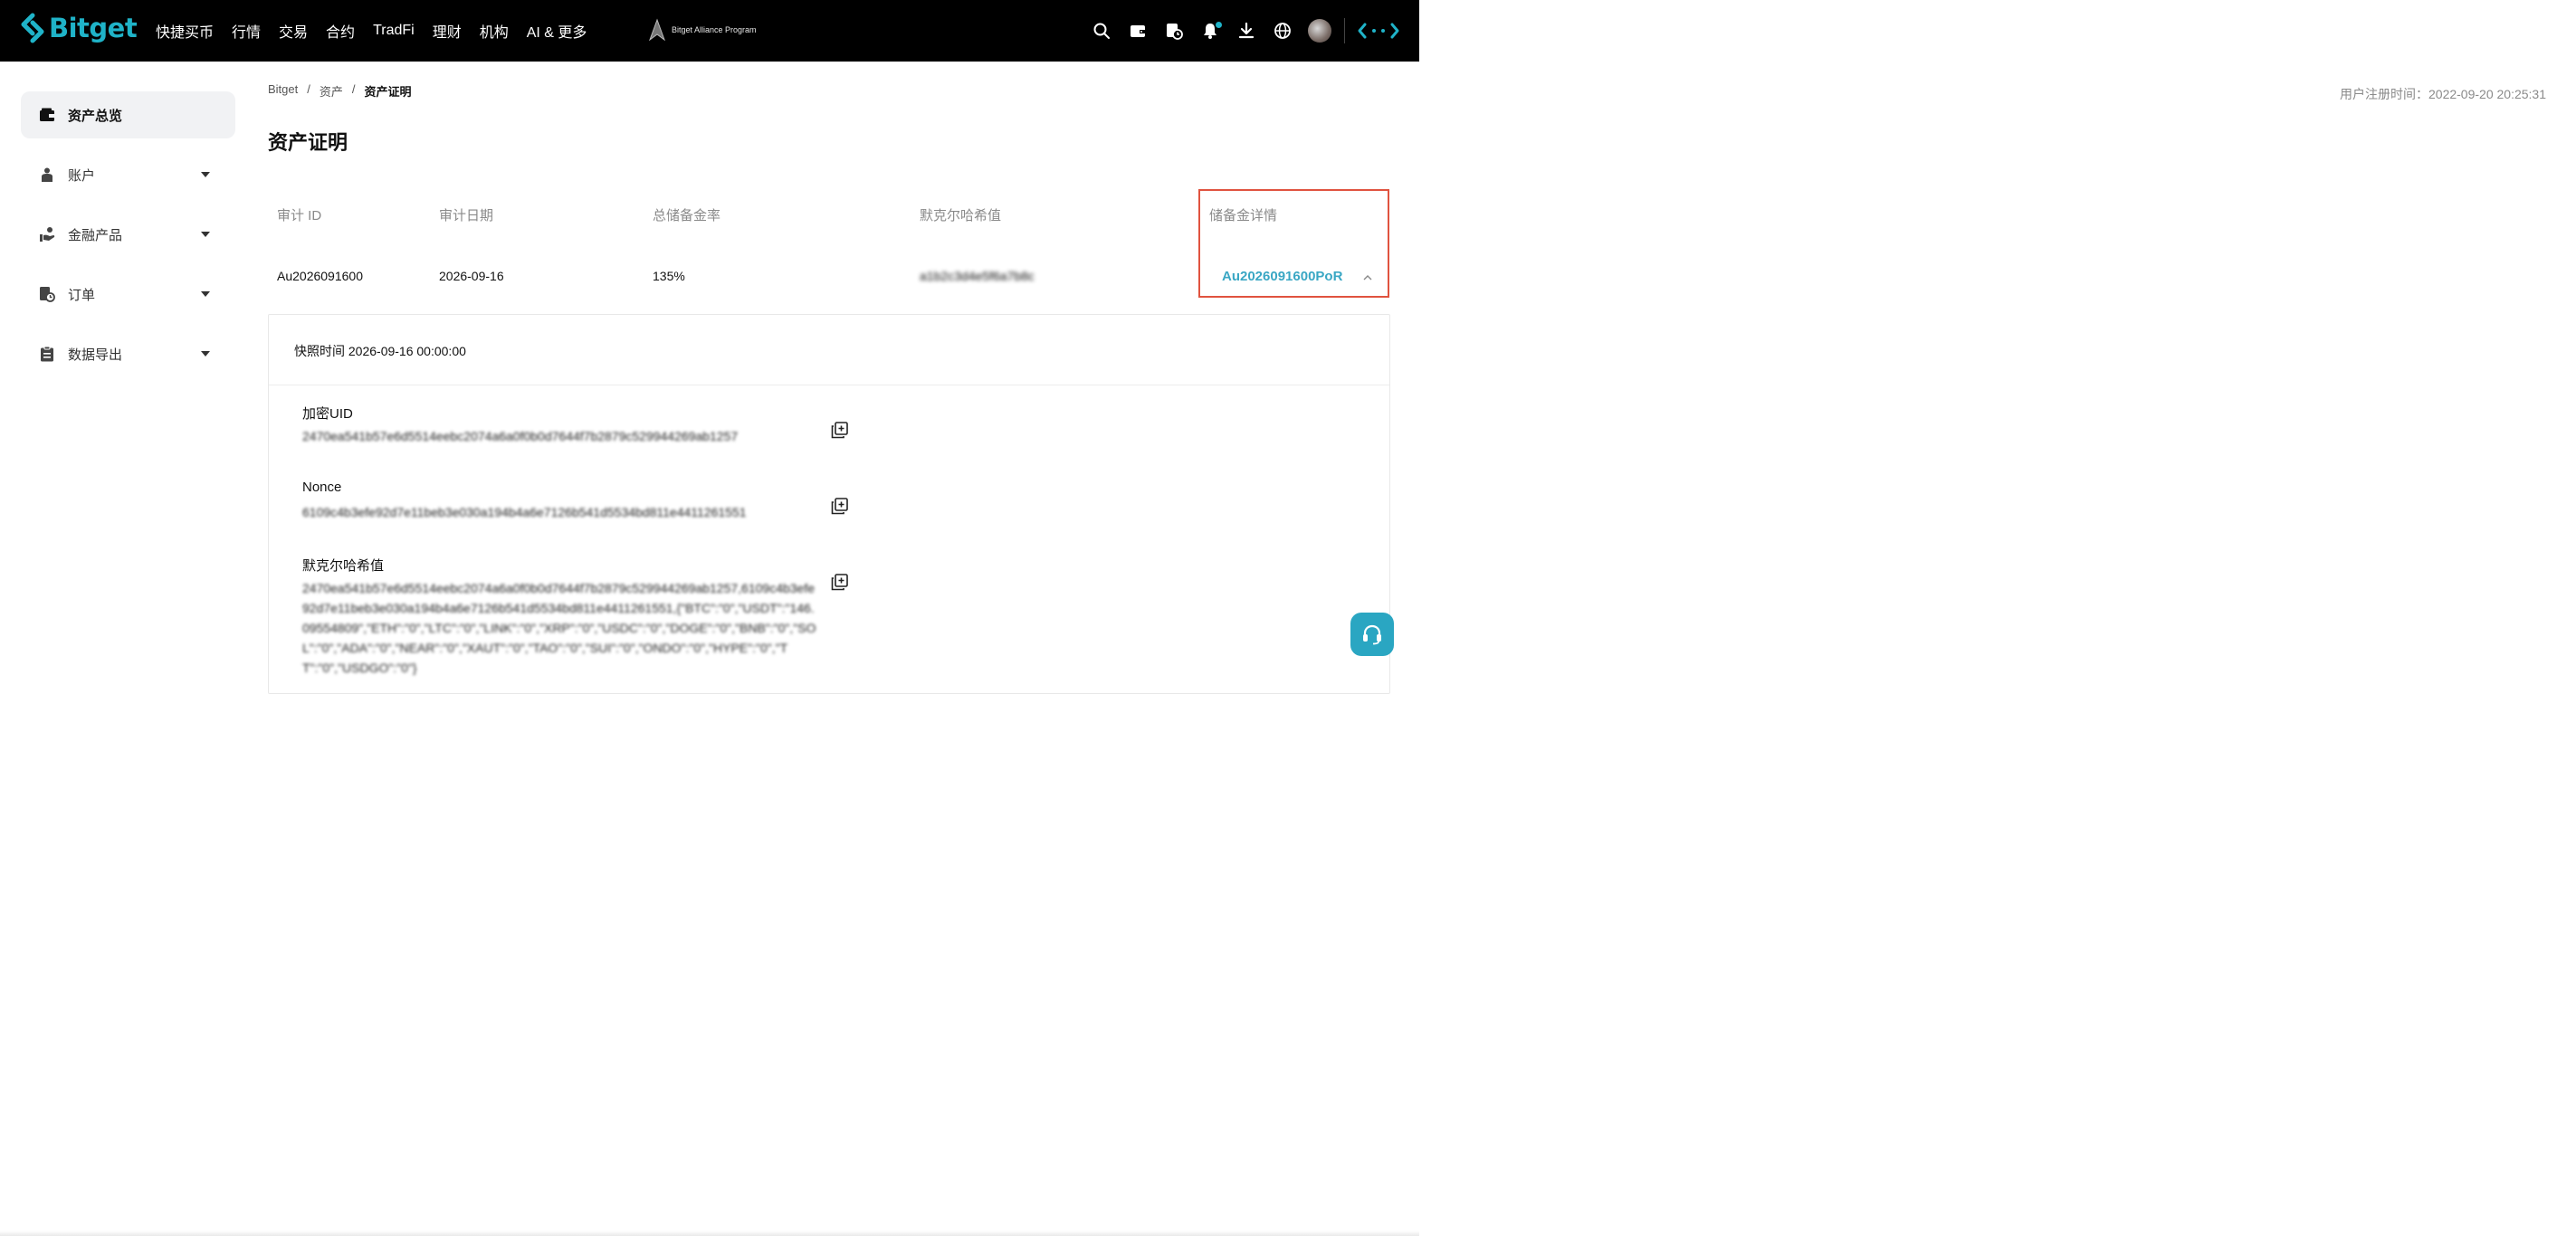 This screenshot has width=2576, height=1236. What do you see at coordinates (1246, 31) in the screenshot?
I see `download-icon` at bounding box center [1246, 31].